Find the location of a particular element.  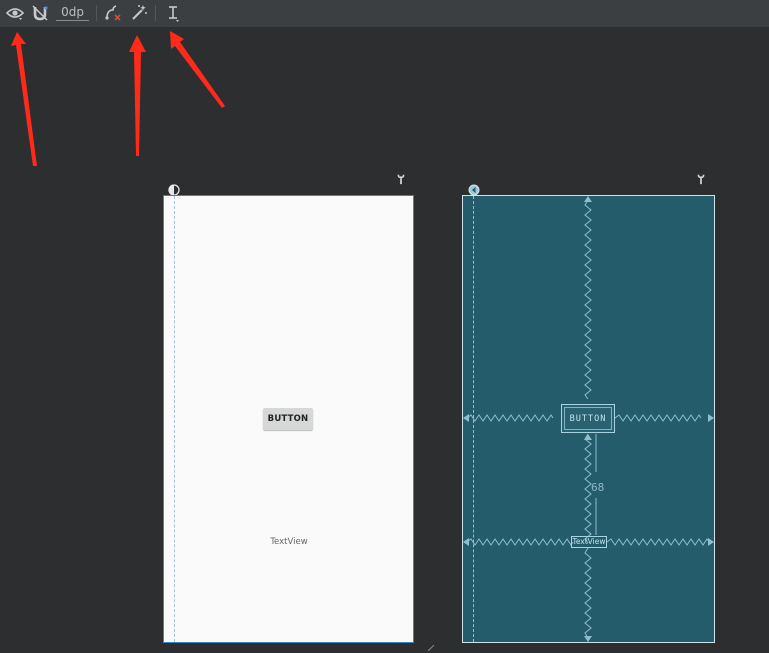

clear-constraints-button is located at coordinates (113, 13).